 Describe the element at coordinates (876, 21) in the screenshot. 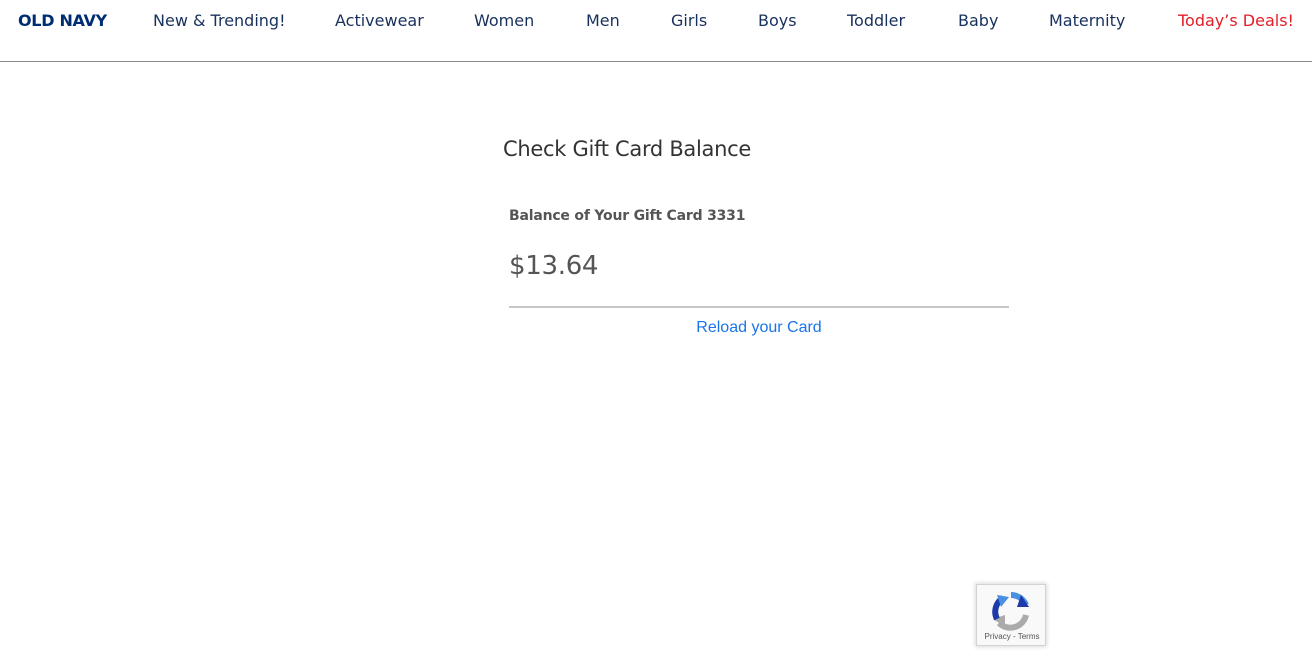

I see `nav-item-toddler: Toddler` at that location.